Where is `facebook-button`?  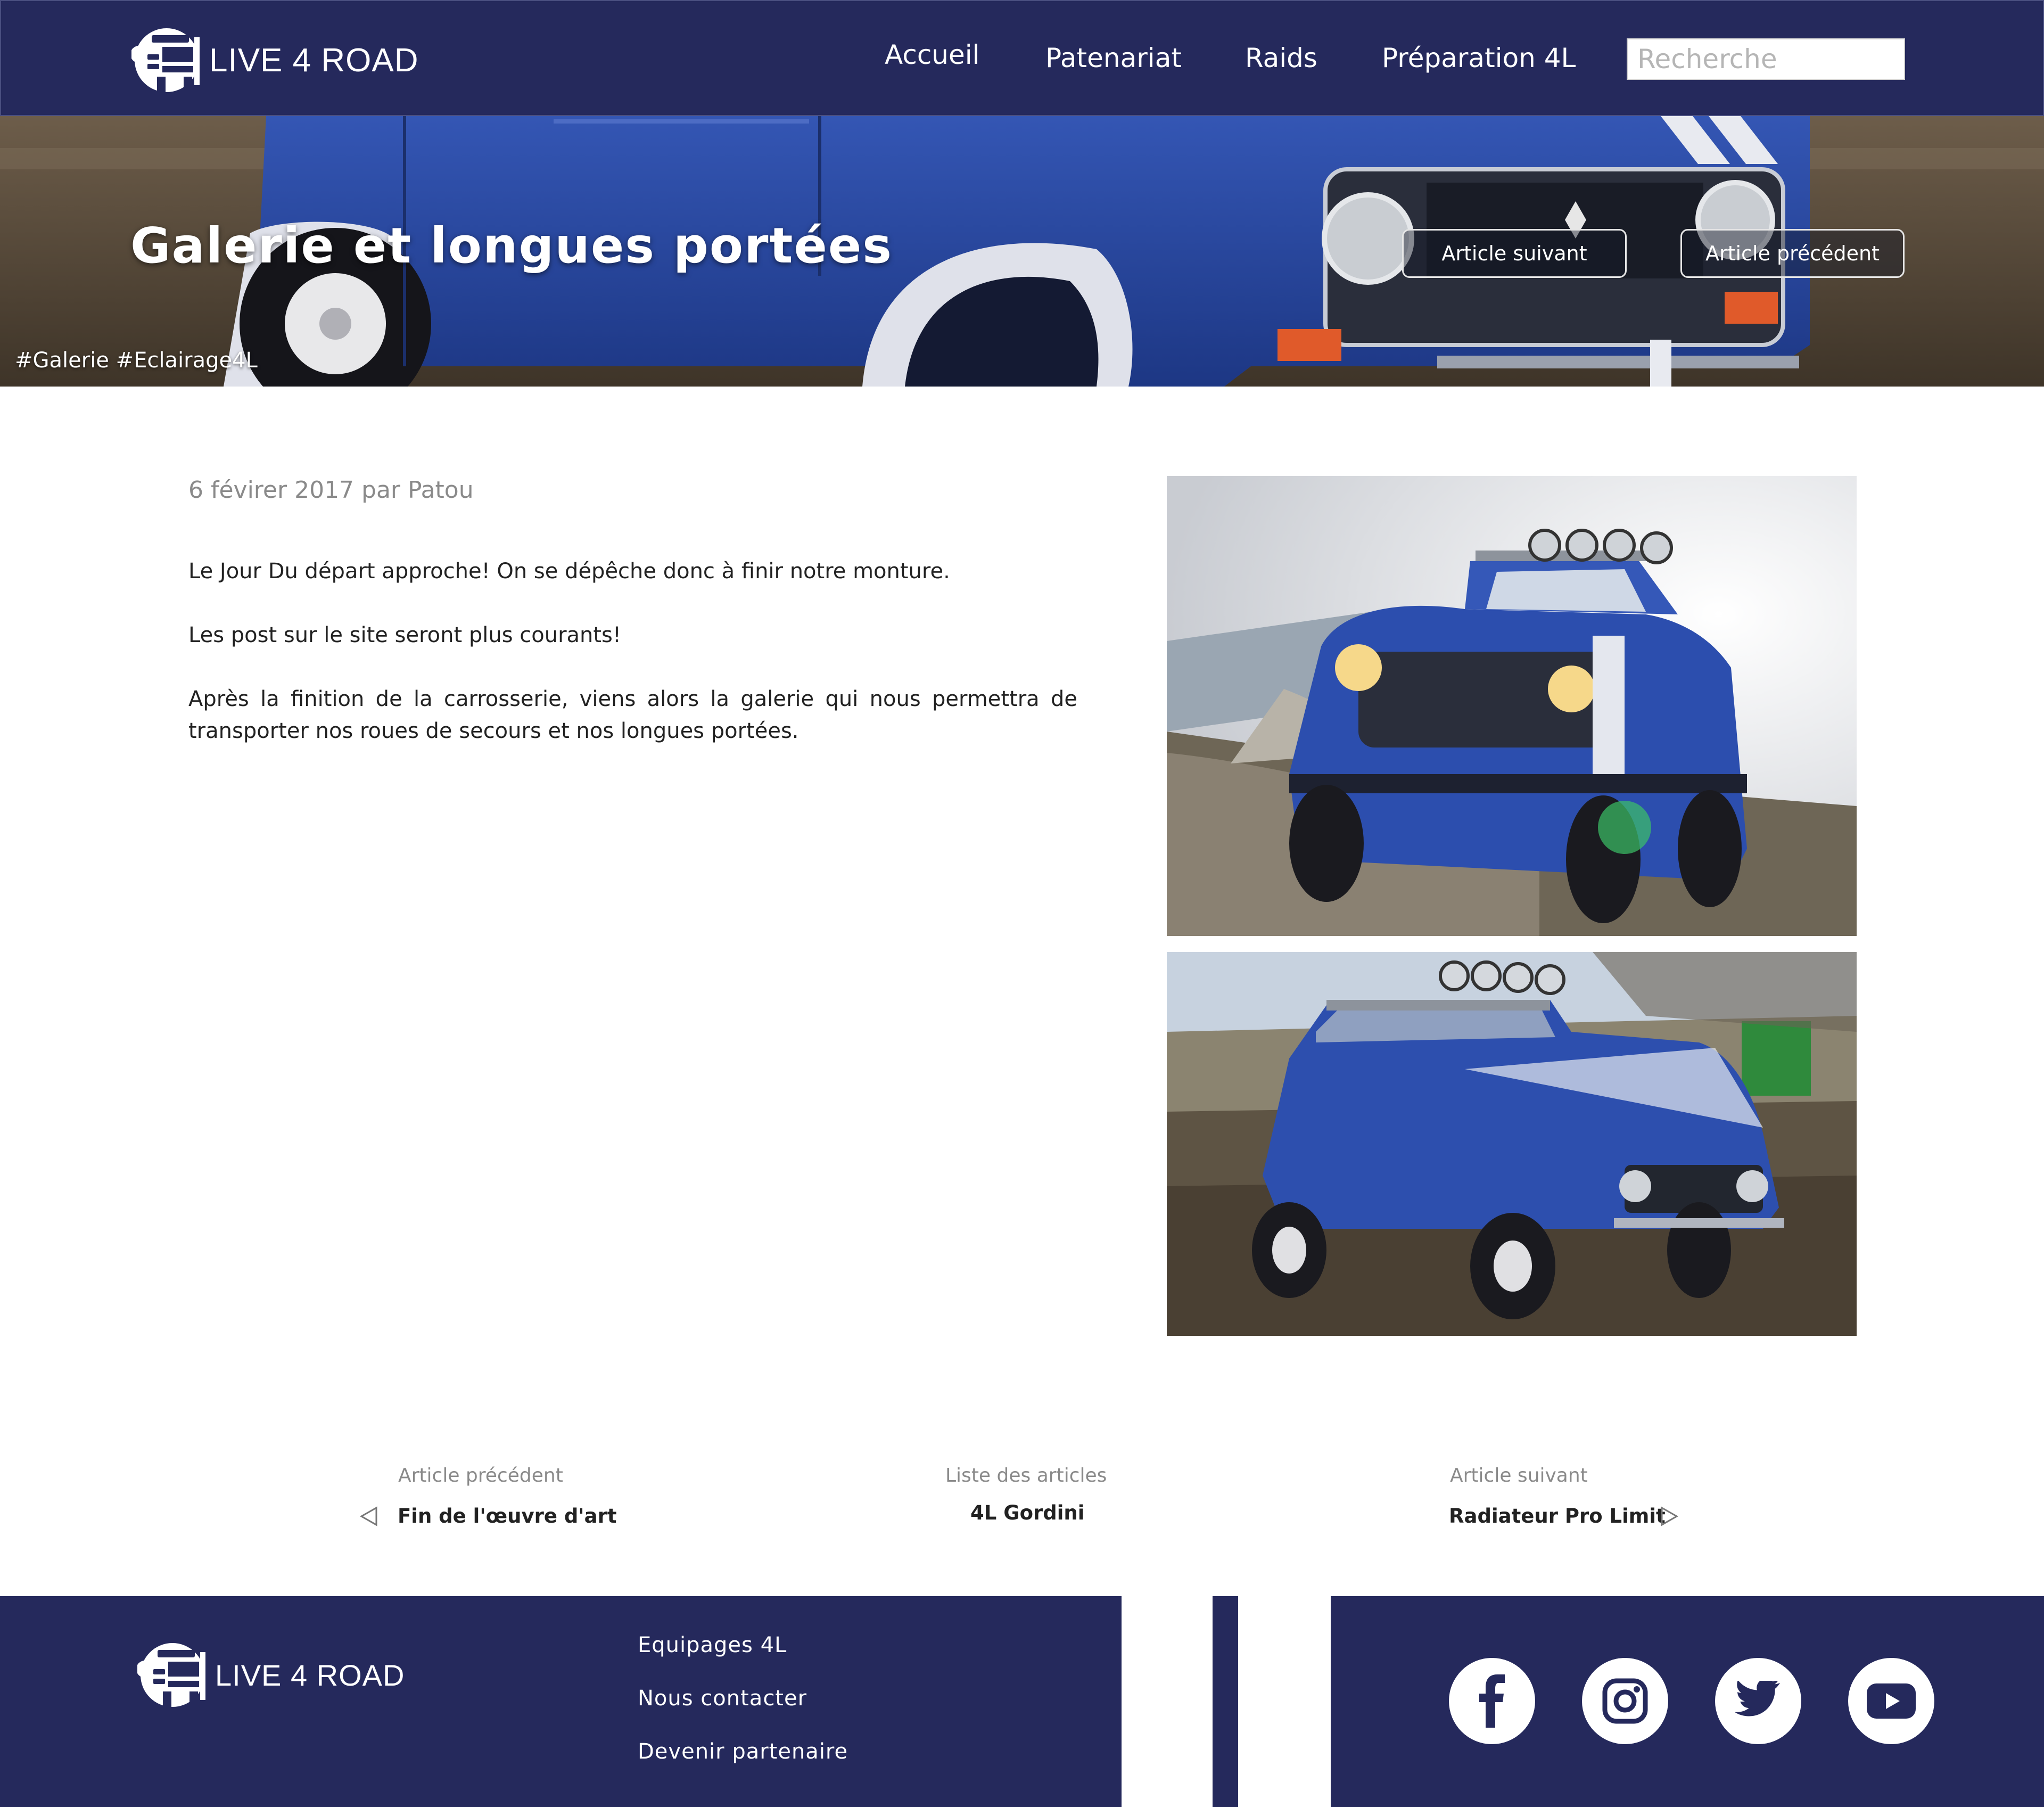 facebook-button is located at coordinates (1492, 1701).